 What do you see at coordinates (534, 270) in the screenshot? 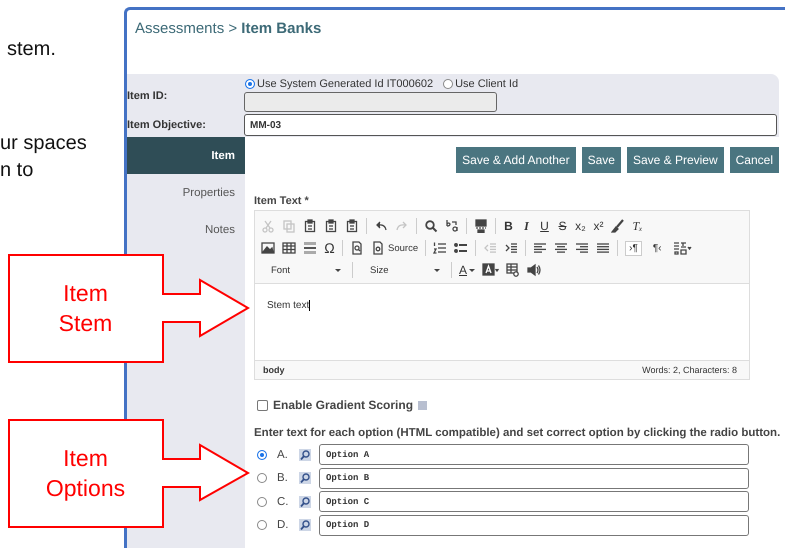
I see `speaker-icon` at bounding box center [534, 270].